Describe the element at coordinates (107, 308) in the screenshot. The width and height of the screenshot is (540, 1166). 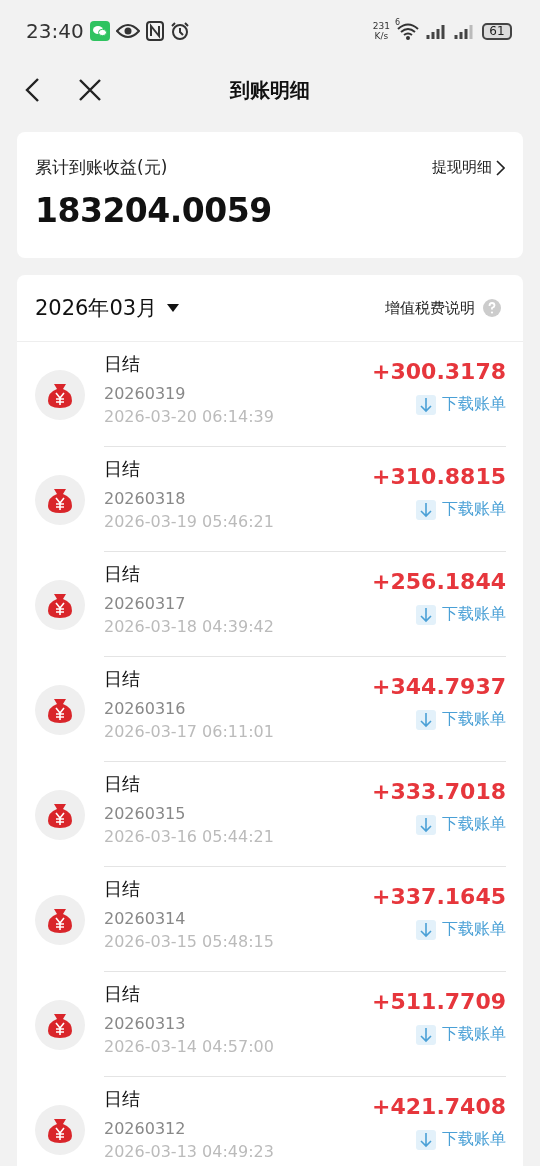
I see `month-picker: 2026年03月` at that location.